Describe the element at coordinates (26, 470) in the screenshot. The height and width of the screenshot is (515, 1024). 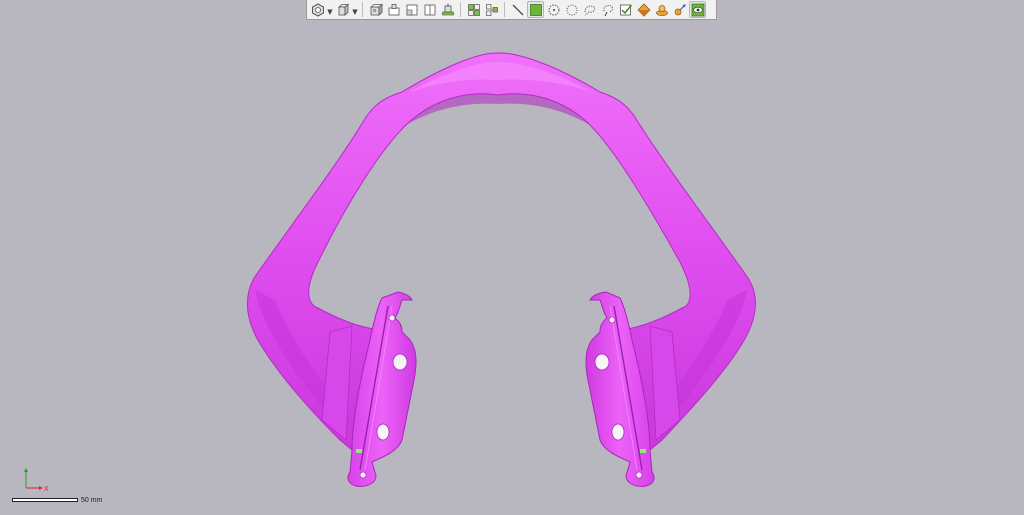
I see `y-axis-arrow` at that location.